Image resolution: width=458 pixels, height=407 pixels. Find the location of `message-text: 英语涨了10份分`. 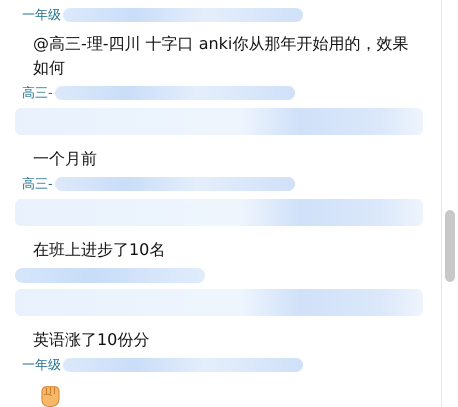

message-text: 英语涨了10份分 is located at coordinates (91, 339).